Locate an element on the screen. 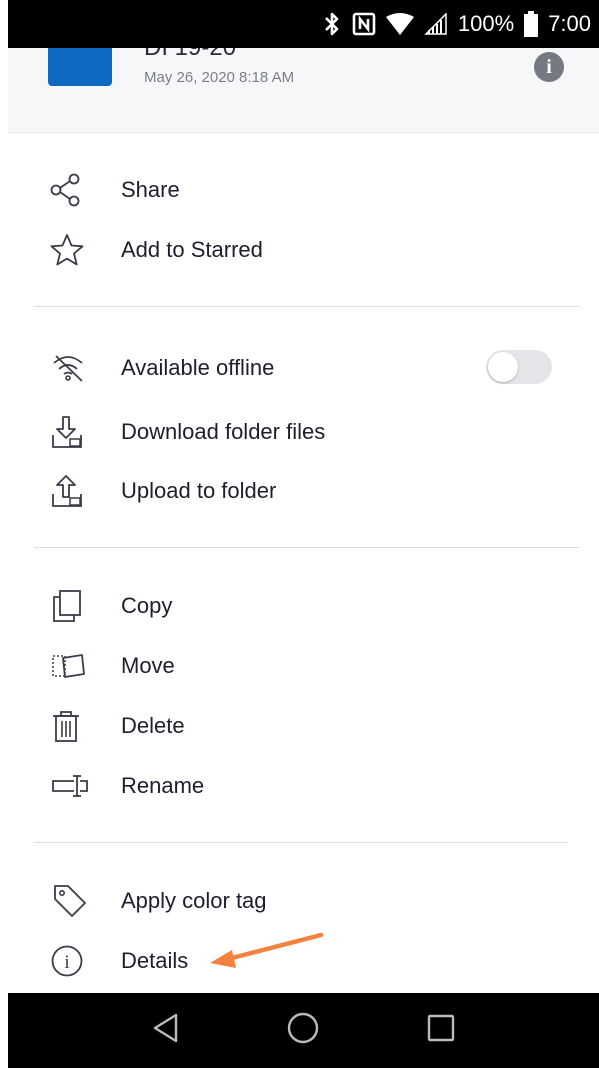 The image size is (599, 1068). file-title: DI 19-20 is located at coordinates (190, 55).